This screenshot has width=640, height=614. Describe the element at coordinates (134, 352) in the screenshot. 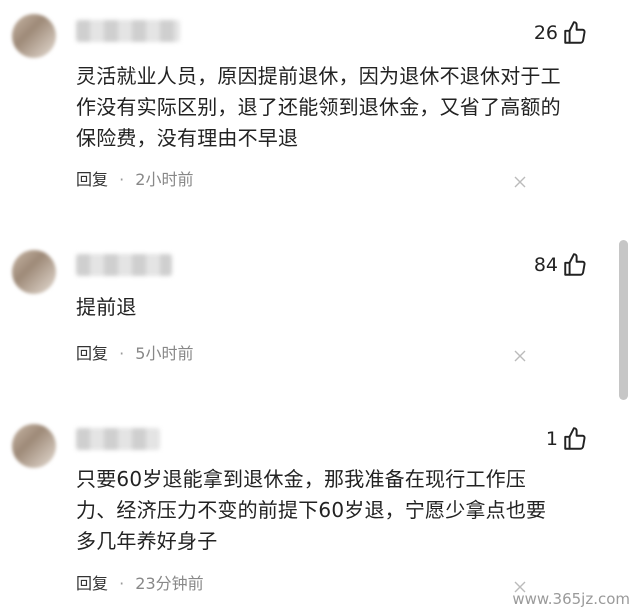

I see `comment-meta: 回复 · 5小时前` at that location.